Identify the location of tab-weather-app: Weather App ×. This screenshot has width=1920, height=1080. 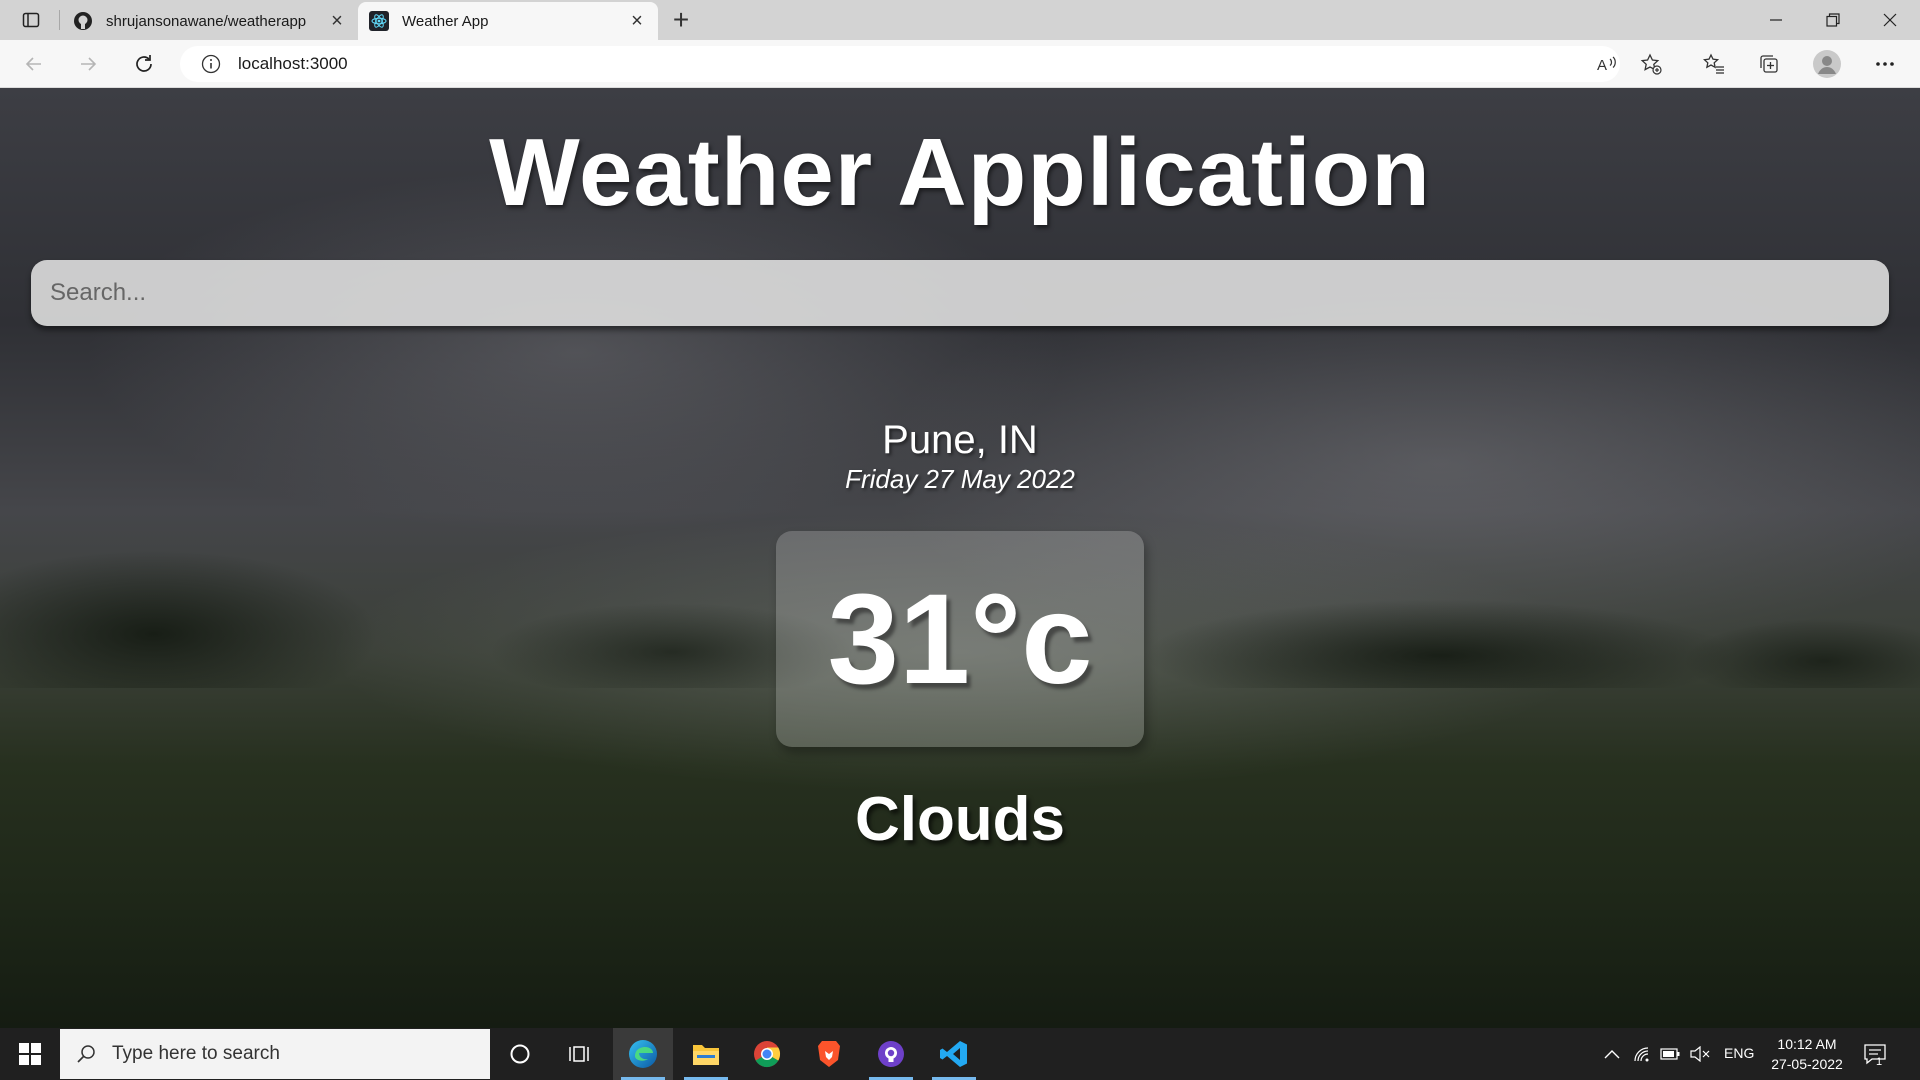
(508, 21).